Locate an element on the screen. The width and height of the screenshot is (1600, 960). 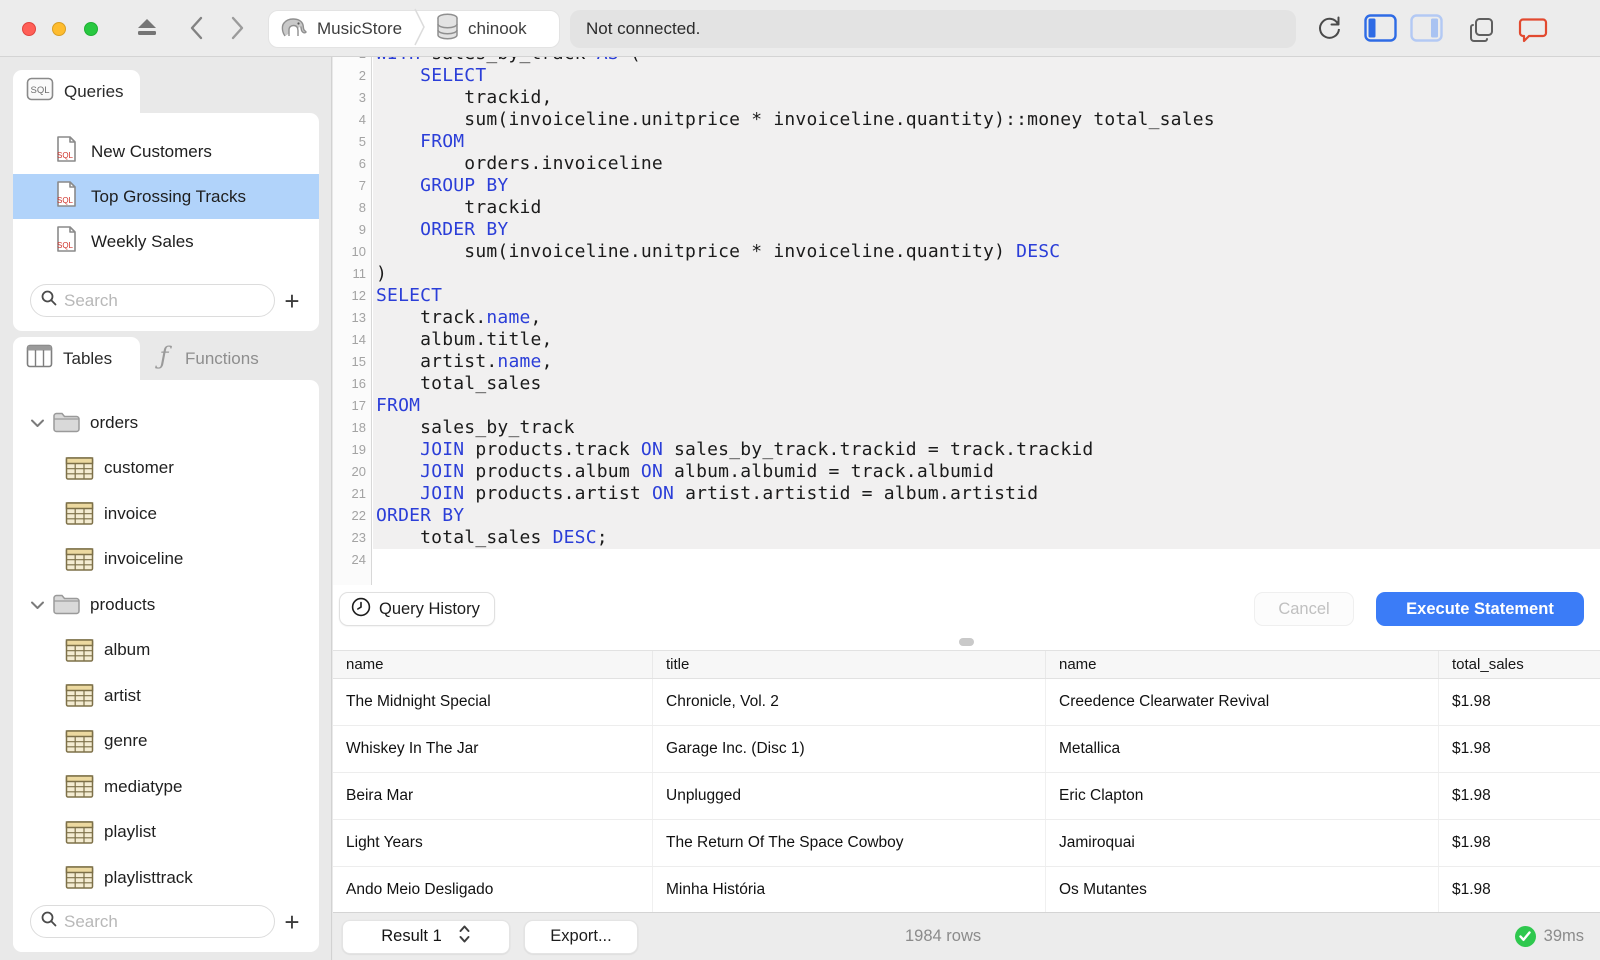
results-column-header: title is located at coordinates (849, 664).